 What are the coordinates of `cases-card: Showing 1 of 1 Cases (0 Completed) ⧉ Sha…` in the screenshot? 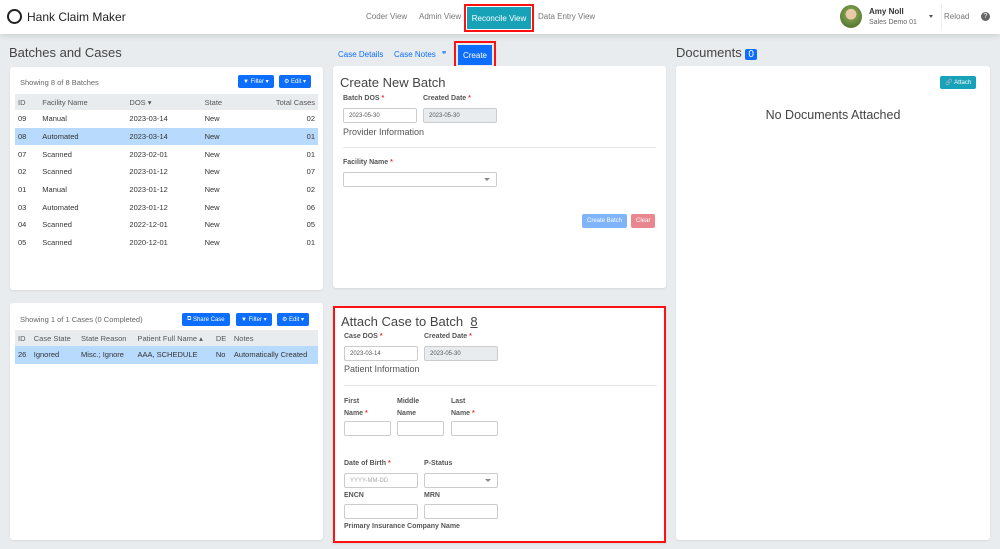 It's located at (166, 421).